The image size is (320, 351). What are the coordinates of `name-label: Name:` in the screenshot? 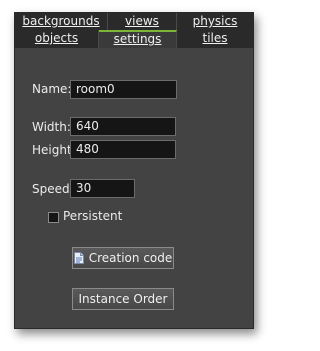 It's located at (52, 89).